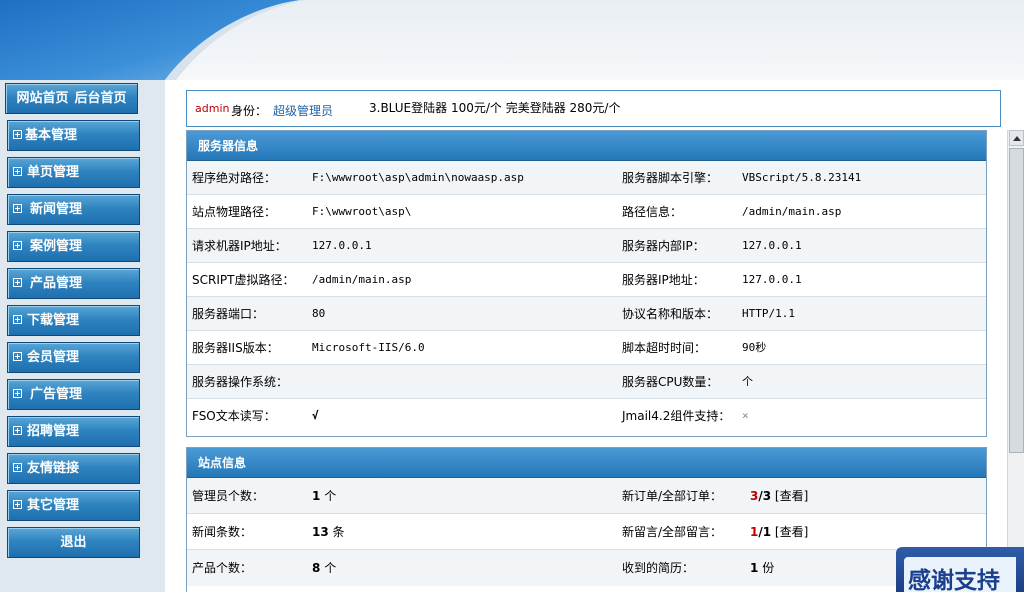 This screenshot has width=1024, height=592. I want to click on sidebar-item-members: 会员管理, so click(73, 357).